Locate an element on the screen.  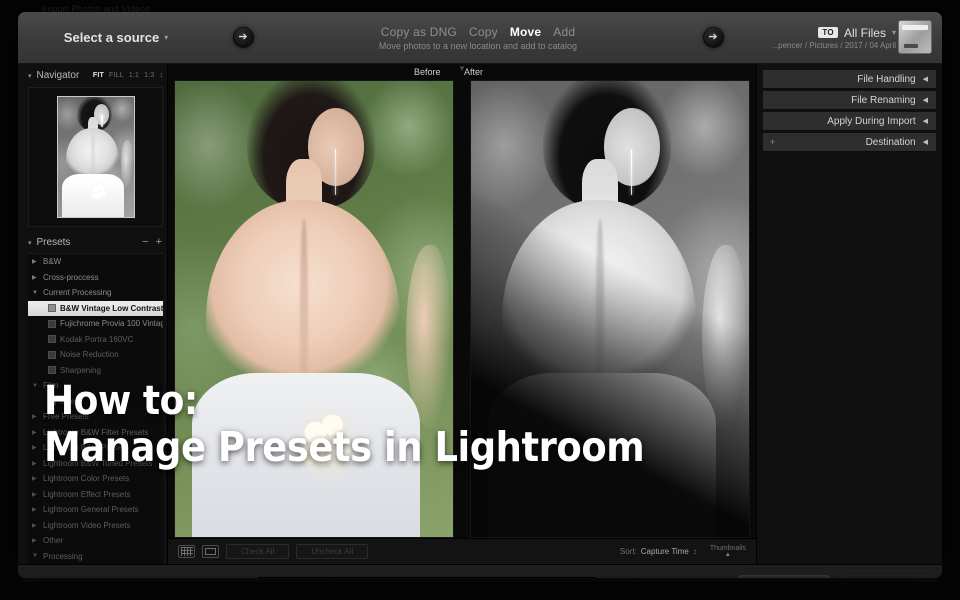
mode-move: Move is located at coordinates (525, 32).